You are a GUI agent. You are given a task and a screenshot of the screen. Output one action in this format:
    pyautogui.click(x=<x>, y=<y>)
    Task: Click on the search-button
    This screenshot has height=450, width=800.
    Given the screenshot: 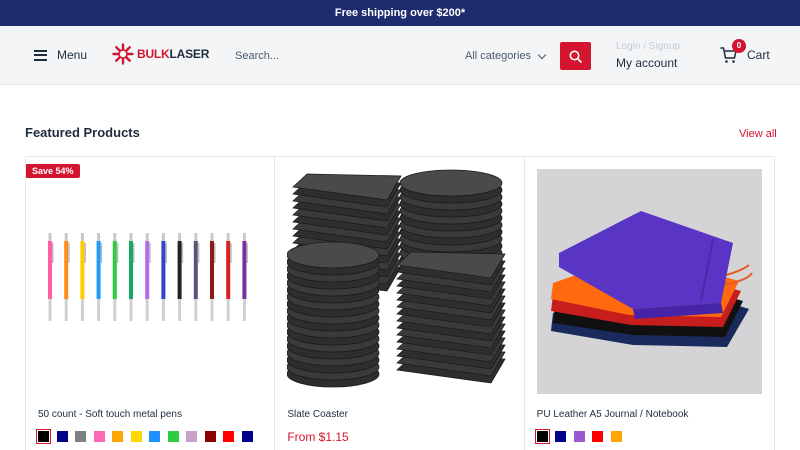 What is the action you would take?
    pyautogui.click(x=575, y=56)
    